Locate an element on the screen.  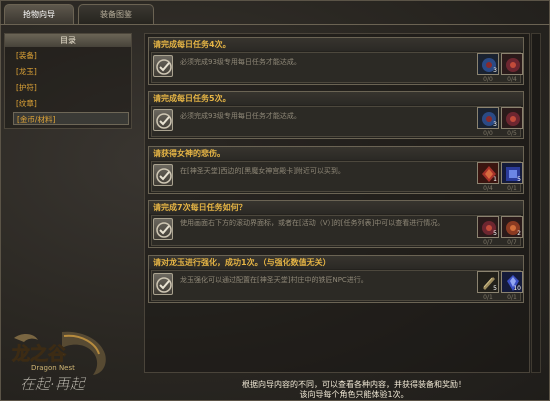
sidebar: 目录 [装备] [龙玉] [护符] [纹章] [金币/材料] is located at coordinates (68, 81).